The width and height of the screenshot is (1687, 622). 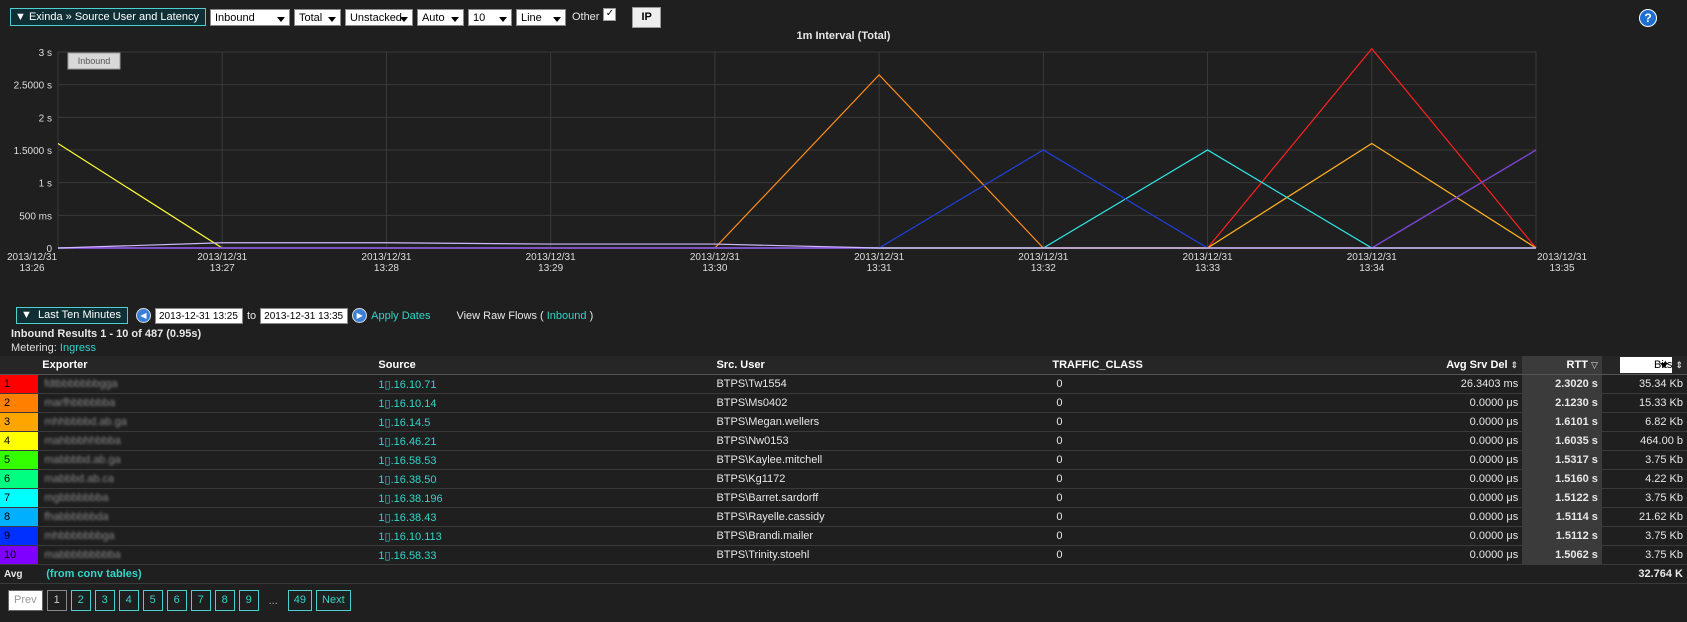 I want to click on page-last-button: 49, so click(x=300, y=600).